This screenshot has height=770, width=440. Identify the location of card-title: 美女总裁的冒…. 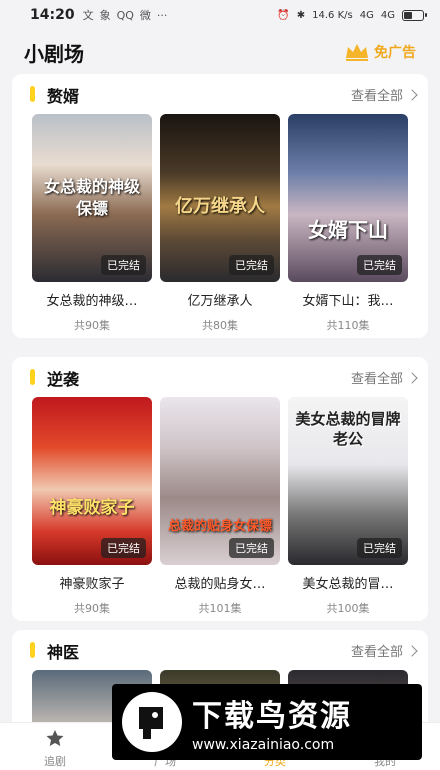
(348, 584).